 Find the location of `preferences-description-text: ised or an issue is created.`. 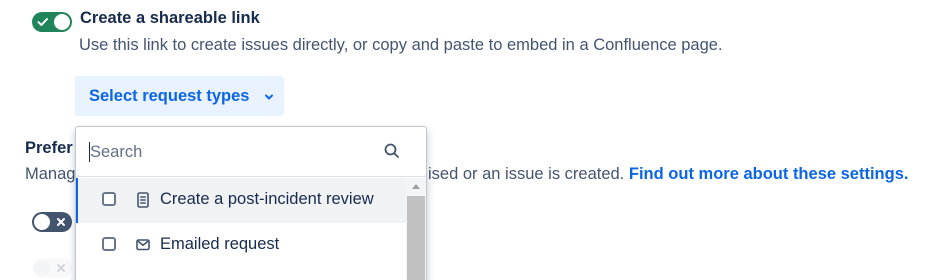

preferences-description-text: ised or an issue is created. is located at coordinates (526, 174).